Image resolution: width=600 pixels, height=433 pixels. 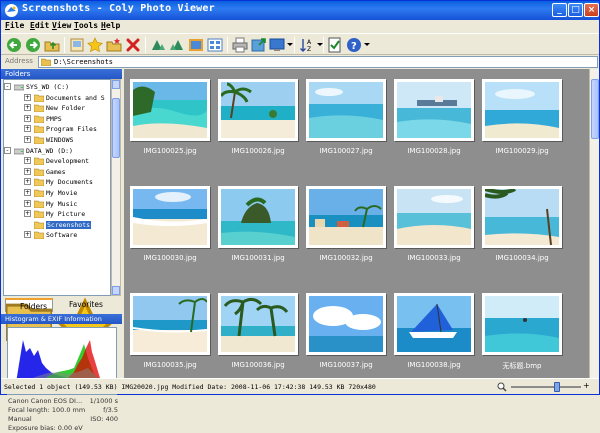 I want to click on up-folder-icon, so click(x=52, y=45).